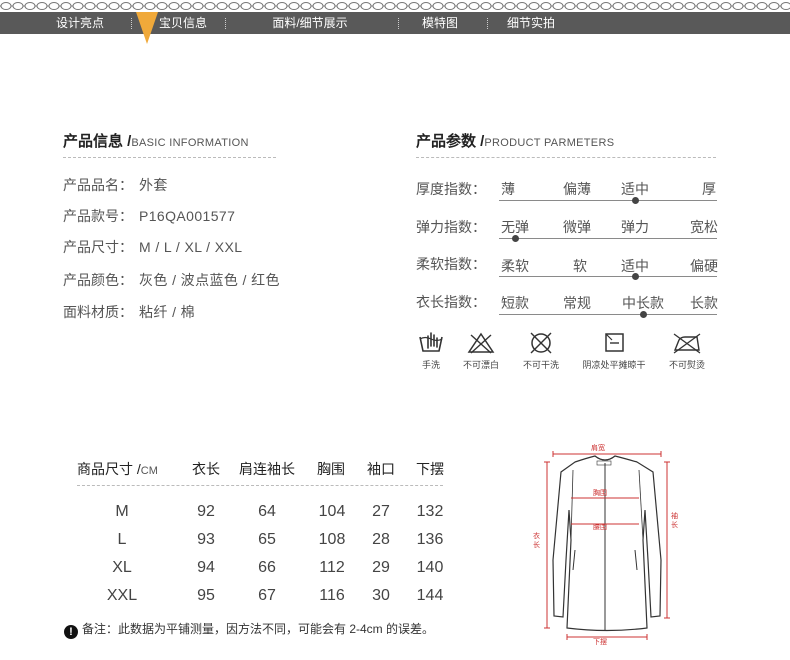  I want to click on size-cell: 27, so click(381, 511).